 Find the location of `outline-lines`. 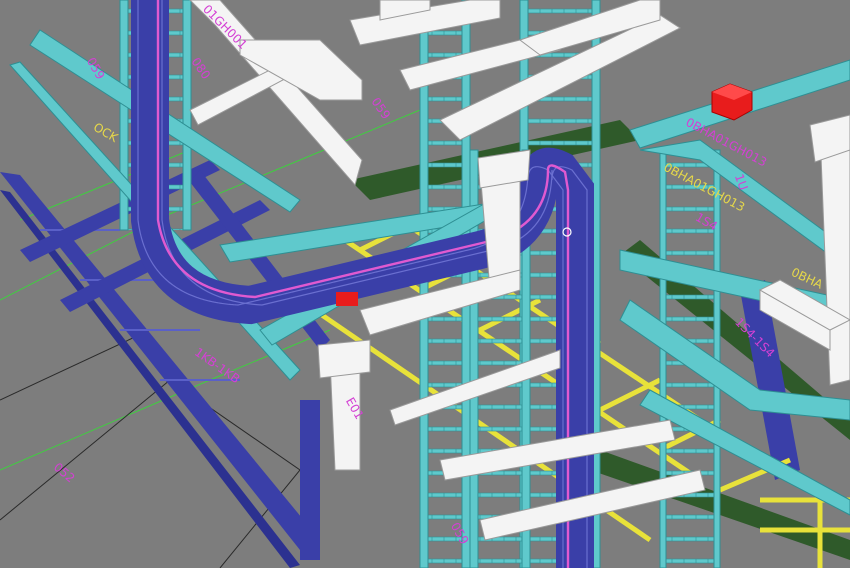

outline-lines is located at coordinates (150, 448).